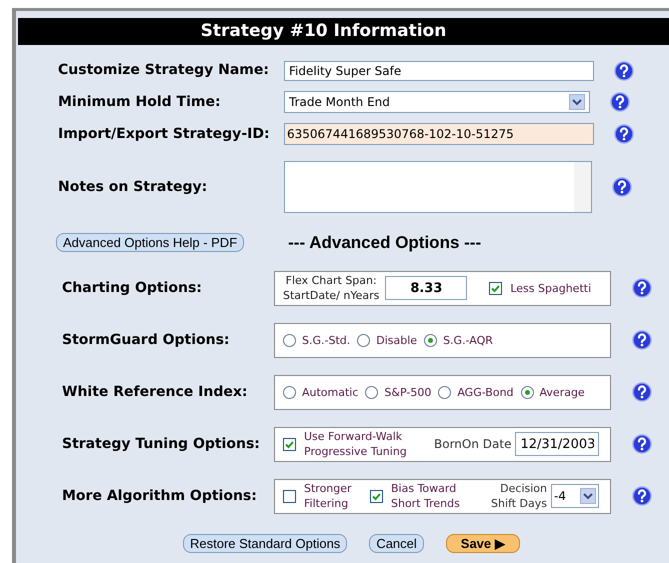 This screenshot has height=563, width=669. Describe the element at coordinates (164, 70) in the screenshot. I see `field-label: Customize Strategy Name:` at that location.